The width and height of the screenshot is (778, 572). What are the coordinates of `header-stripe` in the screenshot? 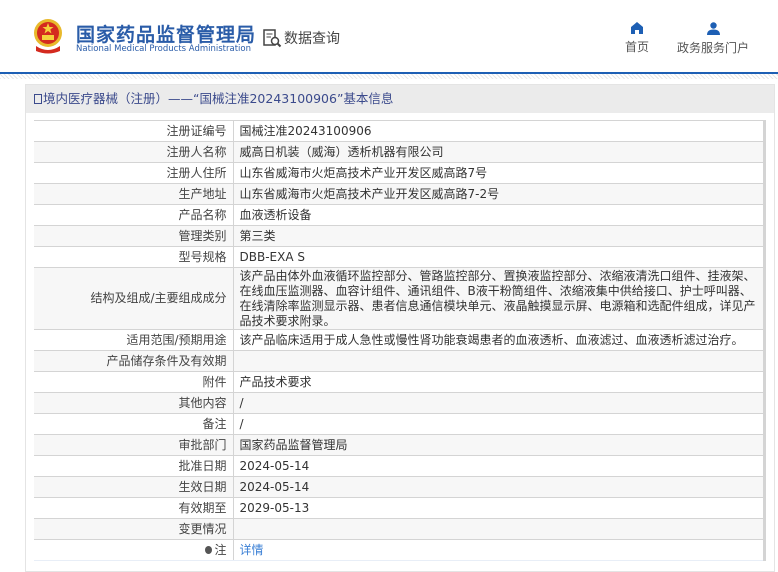 It's located at (389, 76).